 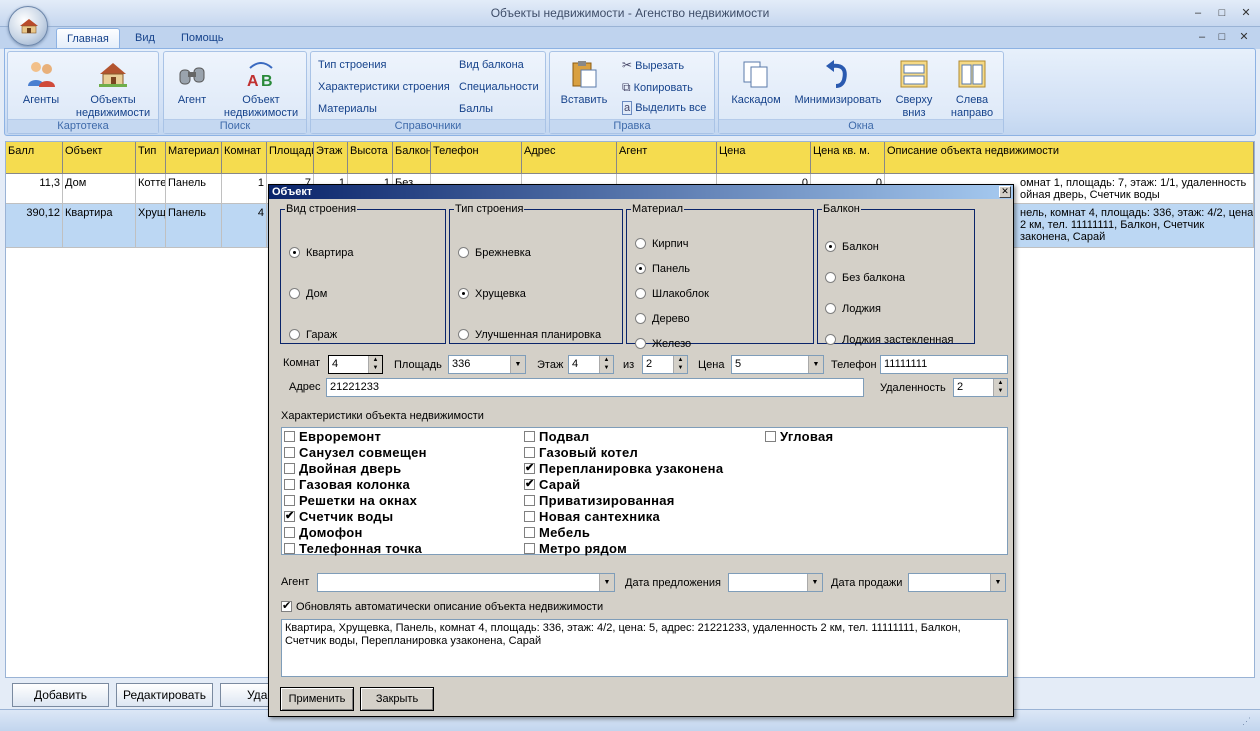 What do you see at coordinates (662, 269) in the screenshot?
I see `radio-panel: Панель` at bounding box center [662, 269].